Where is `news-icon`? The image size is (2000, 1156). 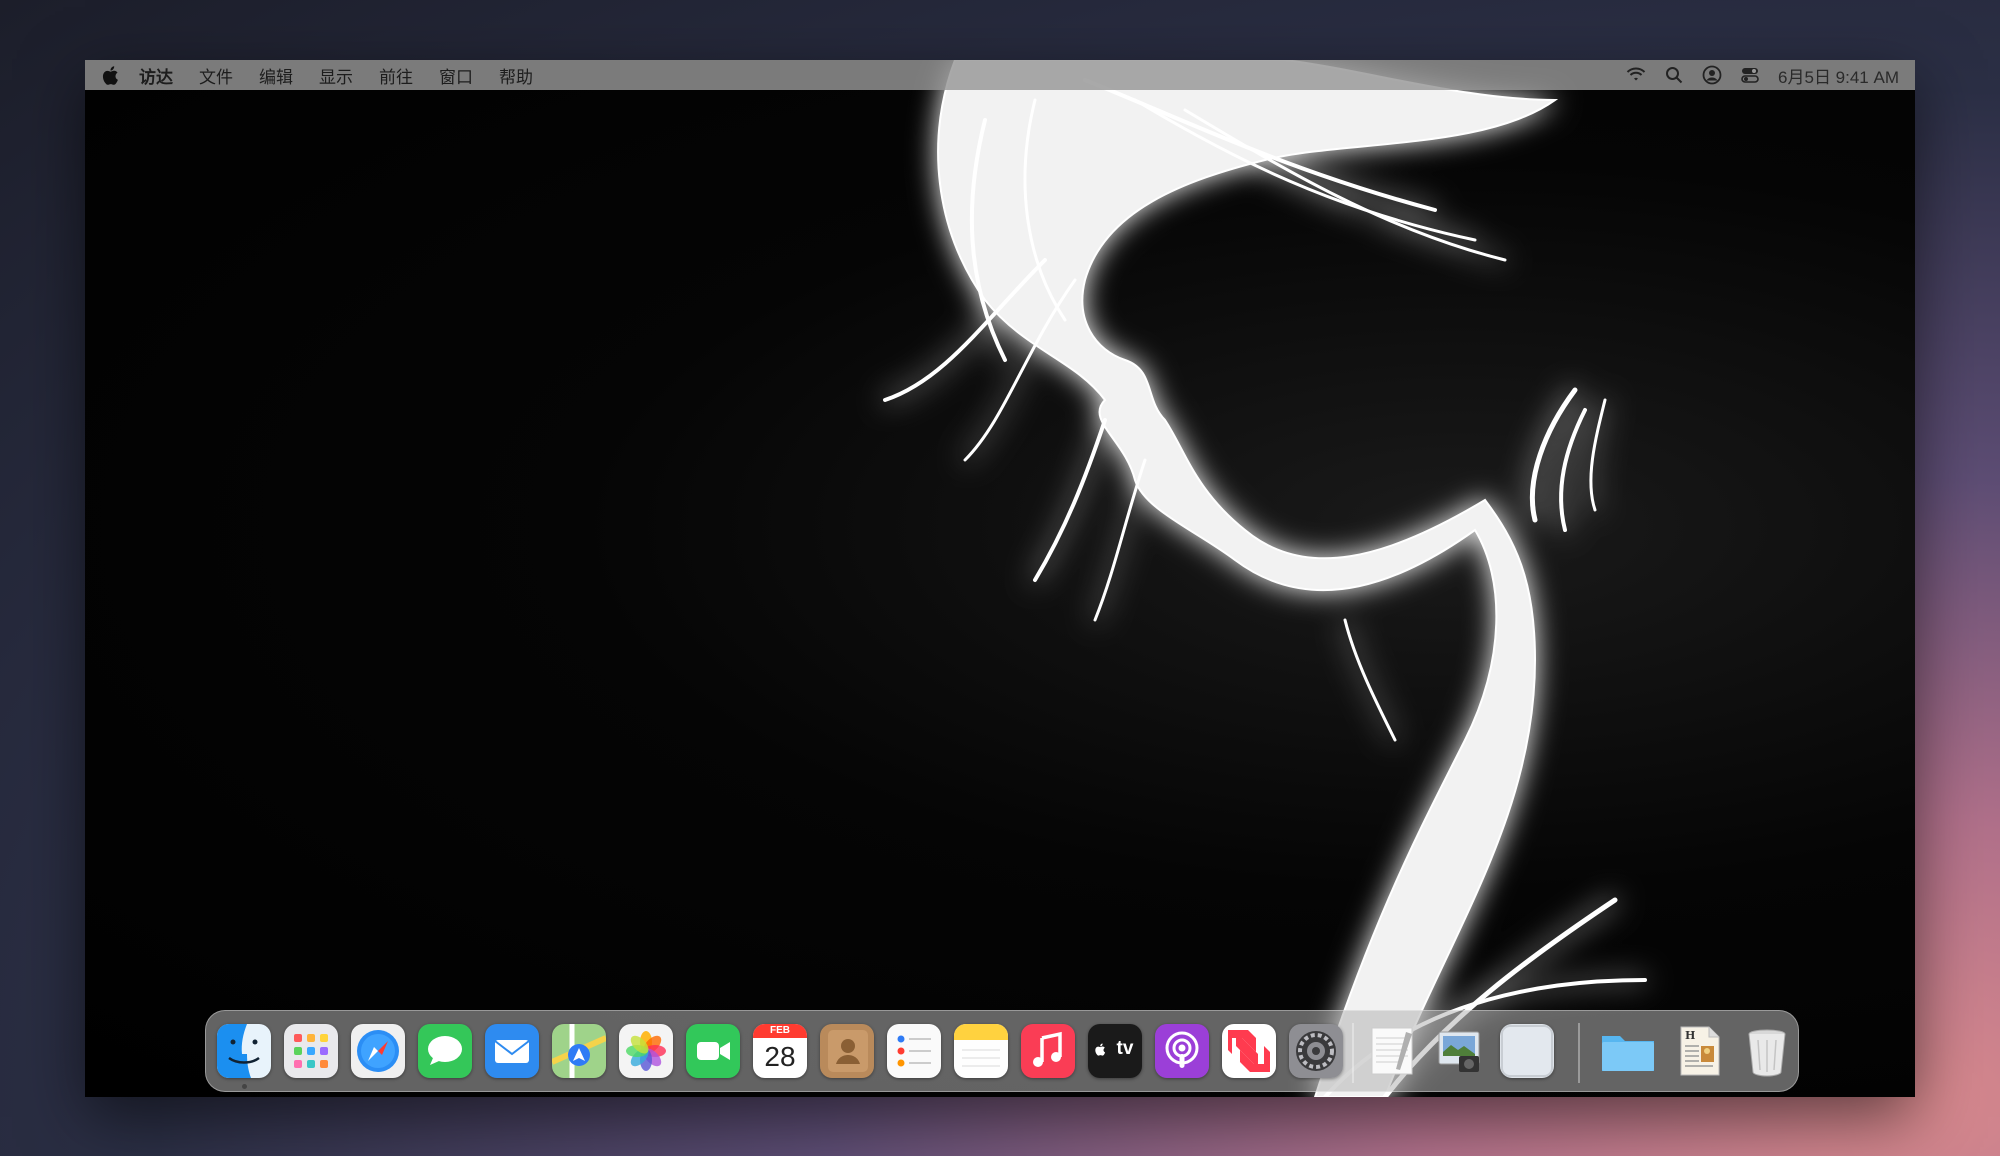 news-icon is located at coordinates (1249, 1051).